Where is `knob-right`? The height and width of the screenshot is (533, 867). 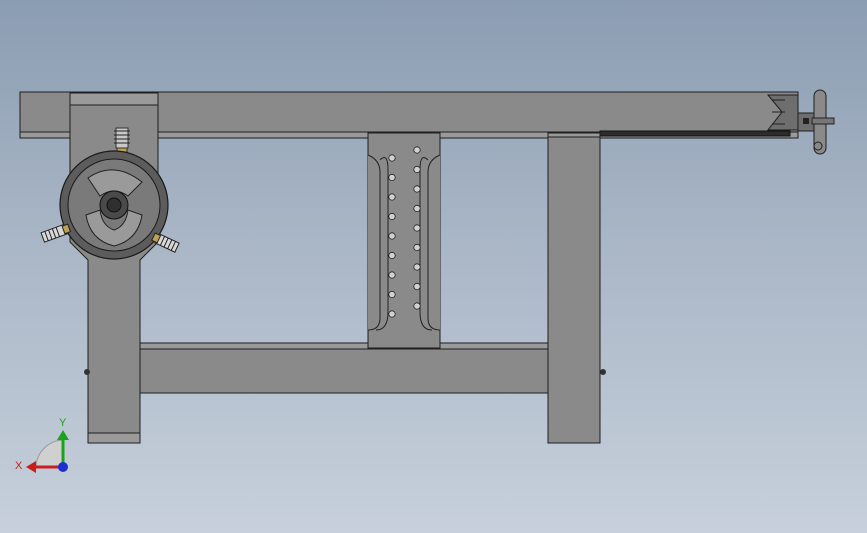 knob-right is located at coordinates (165, 242).